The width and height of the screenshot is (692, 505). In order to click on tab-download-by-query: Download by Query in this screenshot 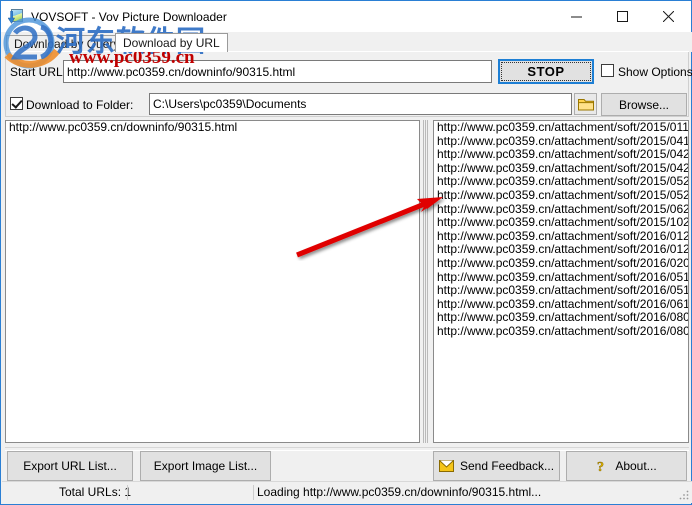, I will do `click(67, 43)`.